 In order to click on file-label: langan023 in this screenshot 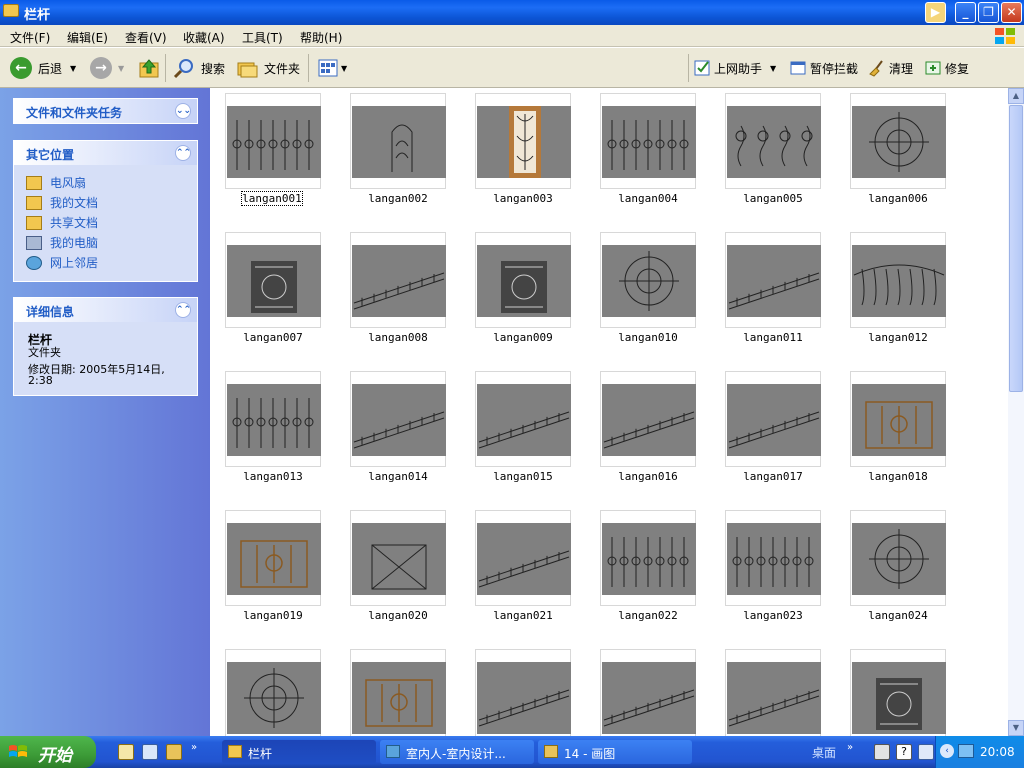, I will do `click(773, 615)`.